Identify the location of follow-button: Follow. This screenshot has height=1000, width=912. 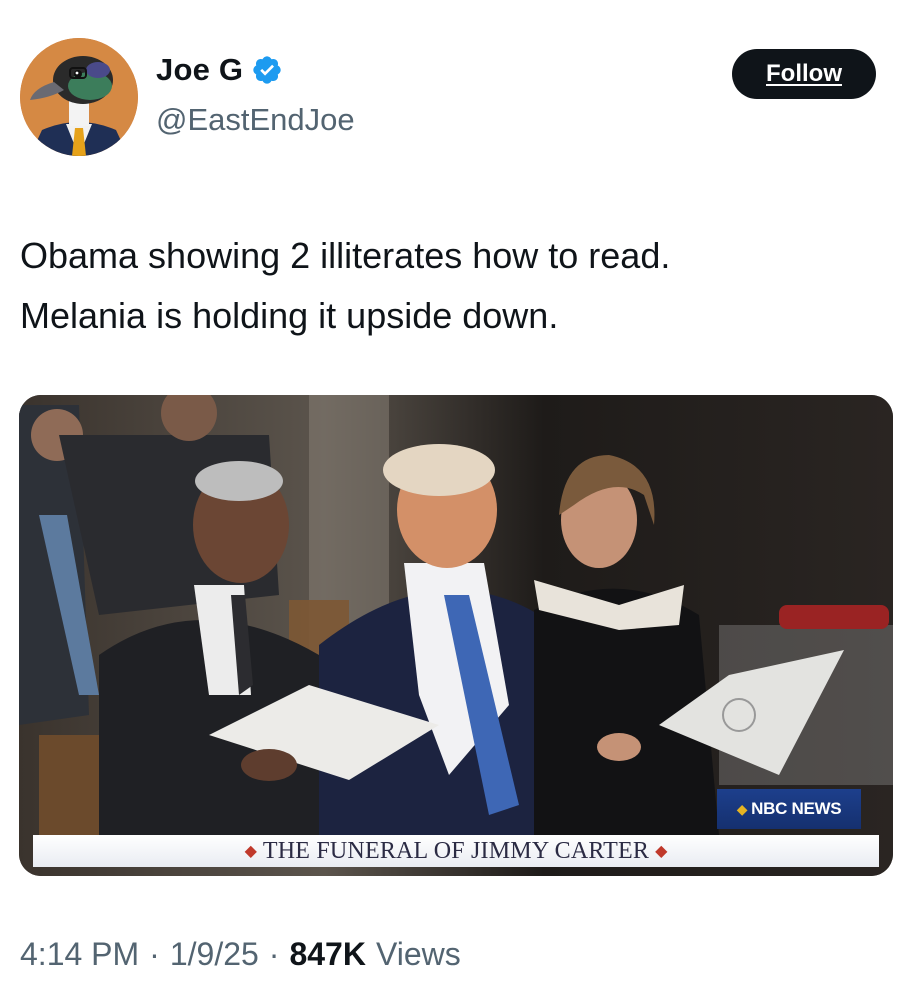
(804, 74).